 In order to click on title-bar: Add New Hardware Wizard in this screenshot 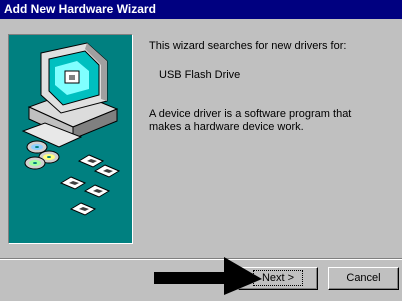, I will do `click(201, 9)`.